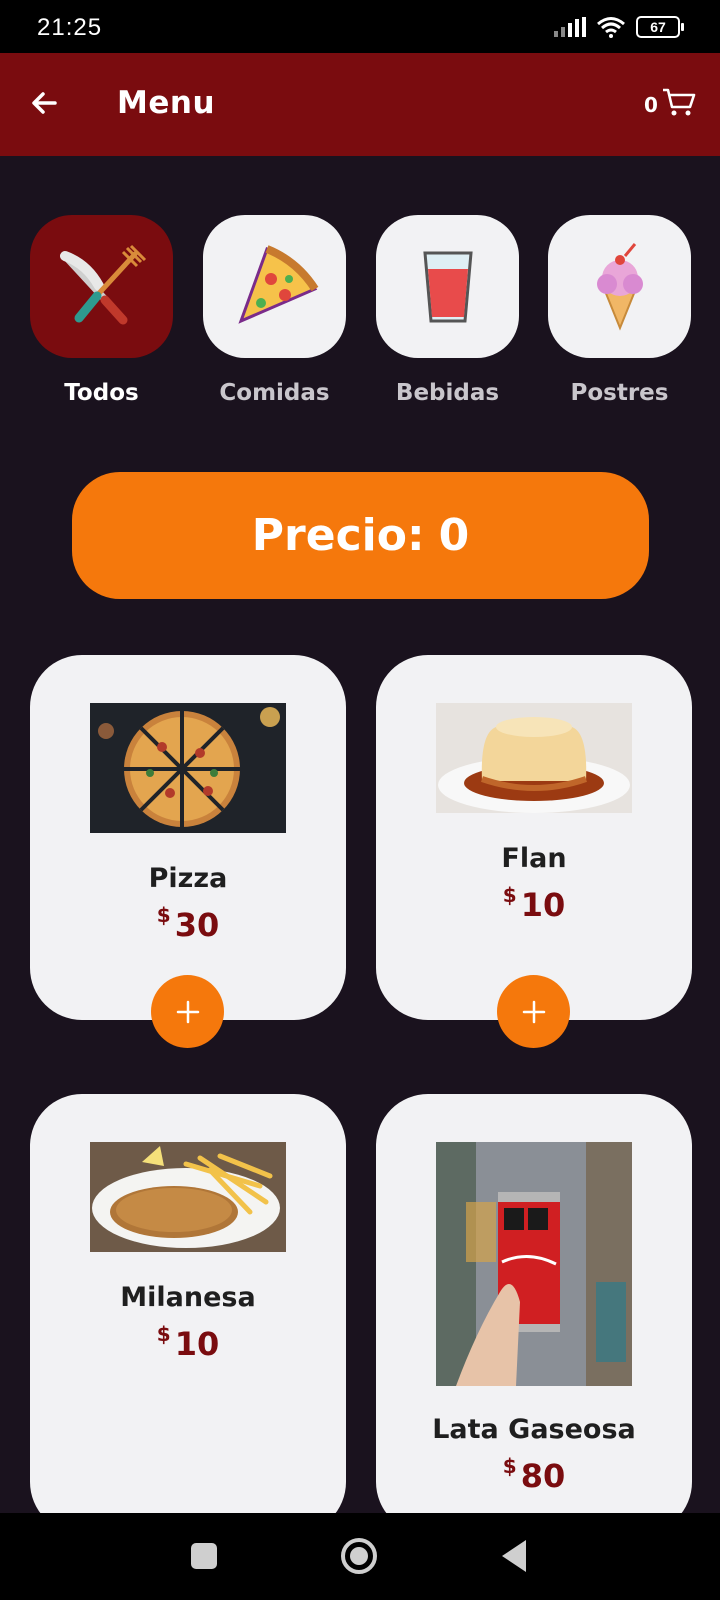  What do you see at coordinates (188, 1197) in the screenshot?
I see `milanesa-image` at bounding box center [188, 1197].